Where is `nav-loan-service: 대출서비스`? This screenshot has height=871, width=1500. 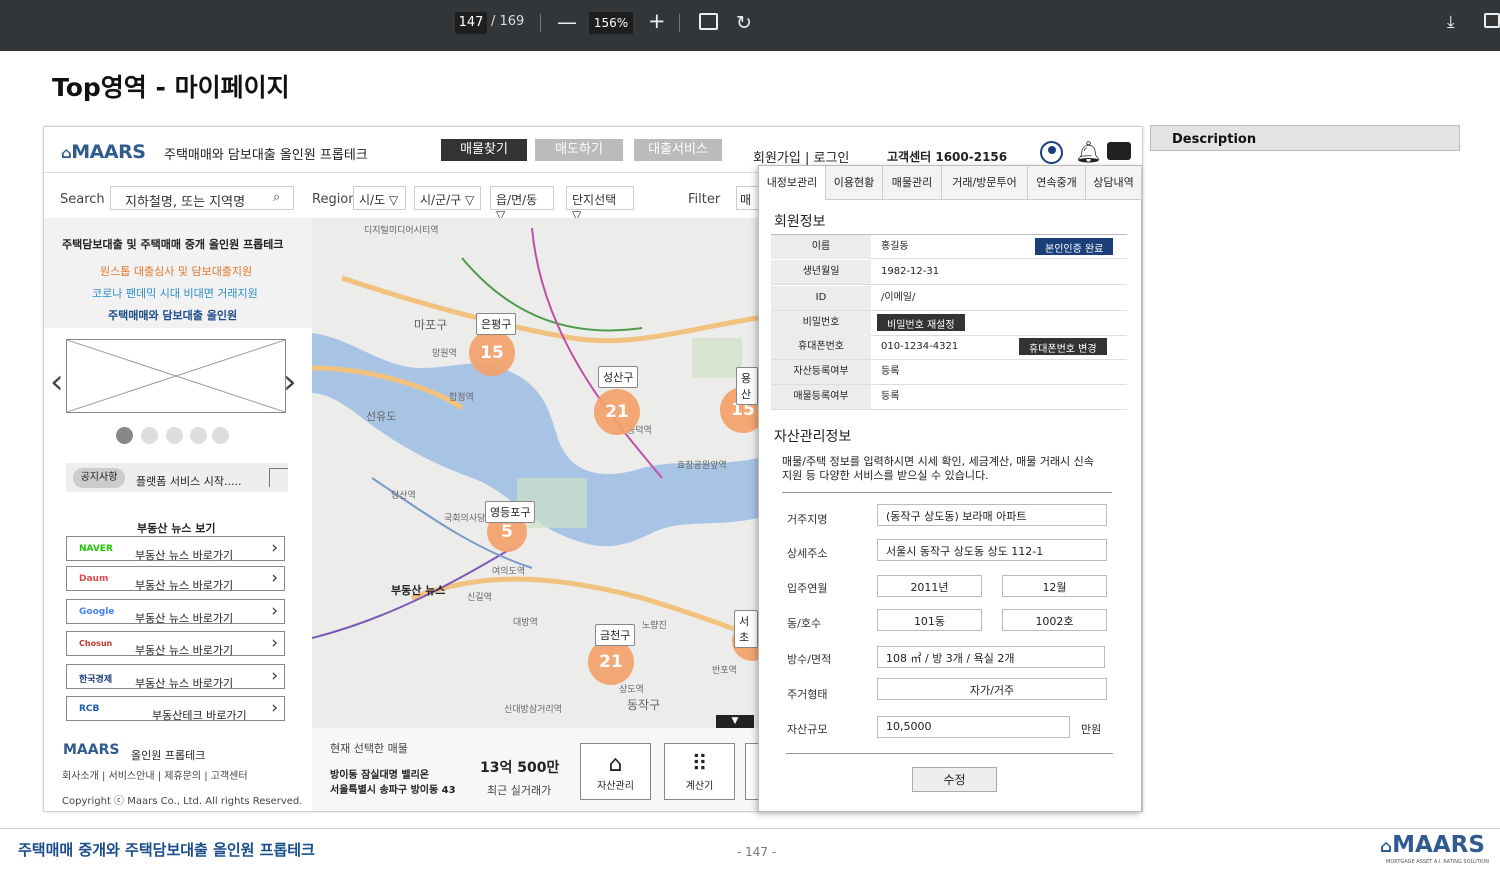 nav-loan-service: 대출서비스 is located at coordinates (678, 150).